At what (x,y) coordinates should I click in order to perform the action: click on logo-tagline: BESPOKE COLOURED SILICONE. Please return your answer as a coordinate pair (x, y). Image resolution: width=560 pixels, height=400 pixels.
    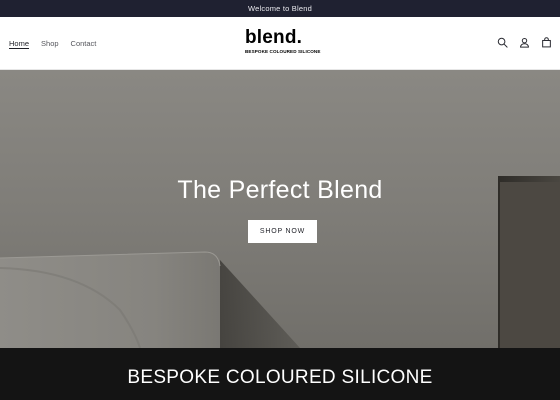
    Looking at the image, I should click on (283, 51).